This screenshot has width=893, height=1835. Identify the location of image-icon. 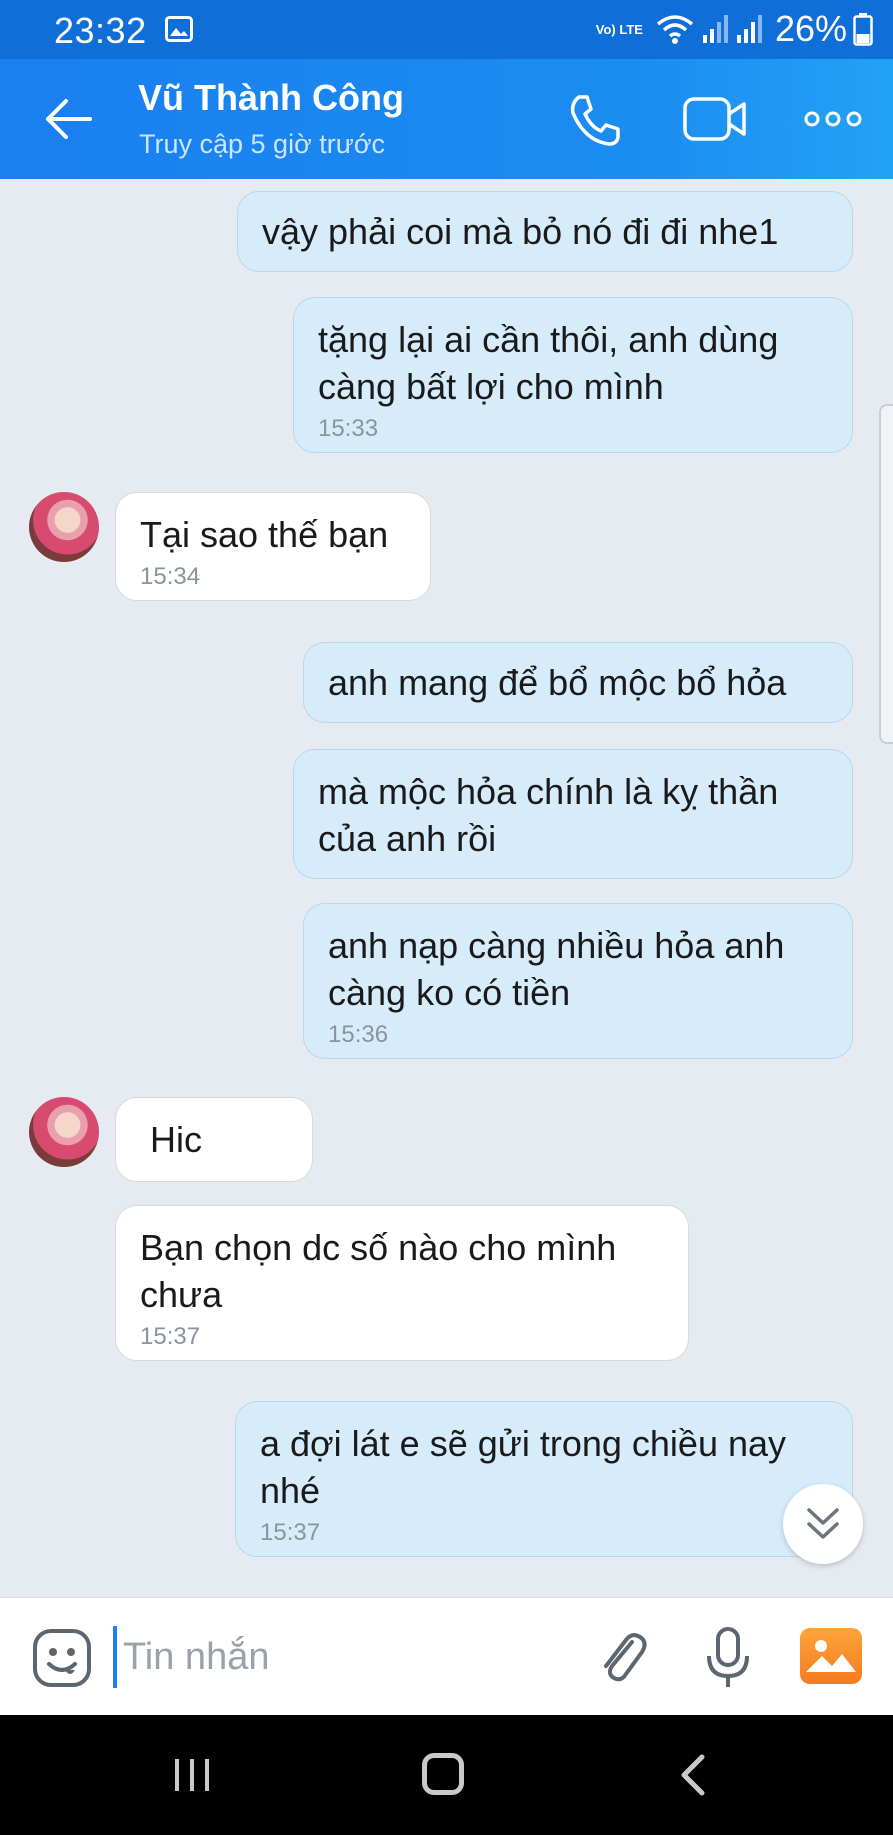
(179, 29).